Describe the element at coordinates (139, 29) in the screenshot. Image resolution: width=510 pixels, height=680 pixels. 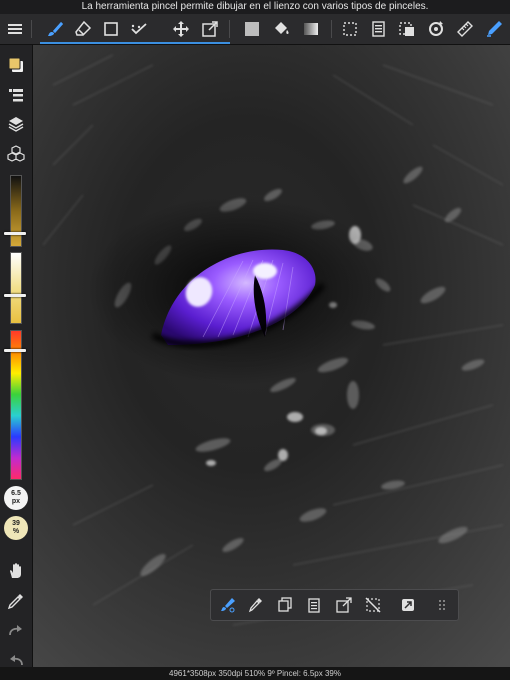
I see `smudge-icon` at that location.